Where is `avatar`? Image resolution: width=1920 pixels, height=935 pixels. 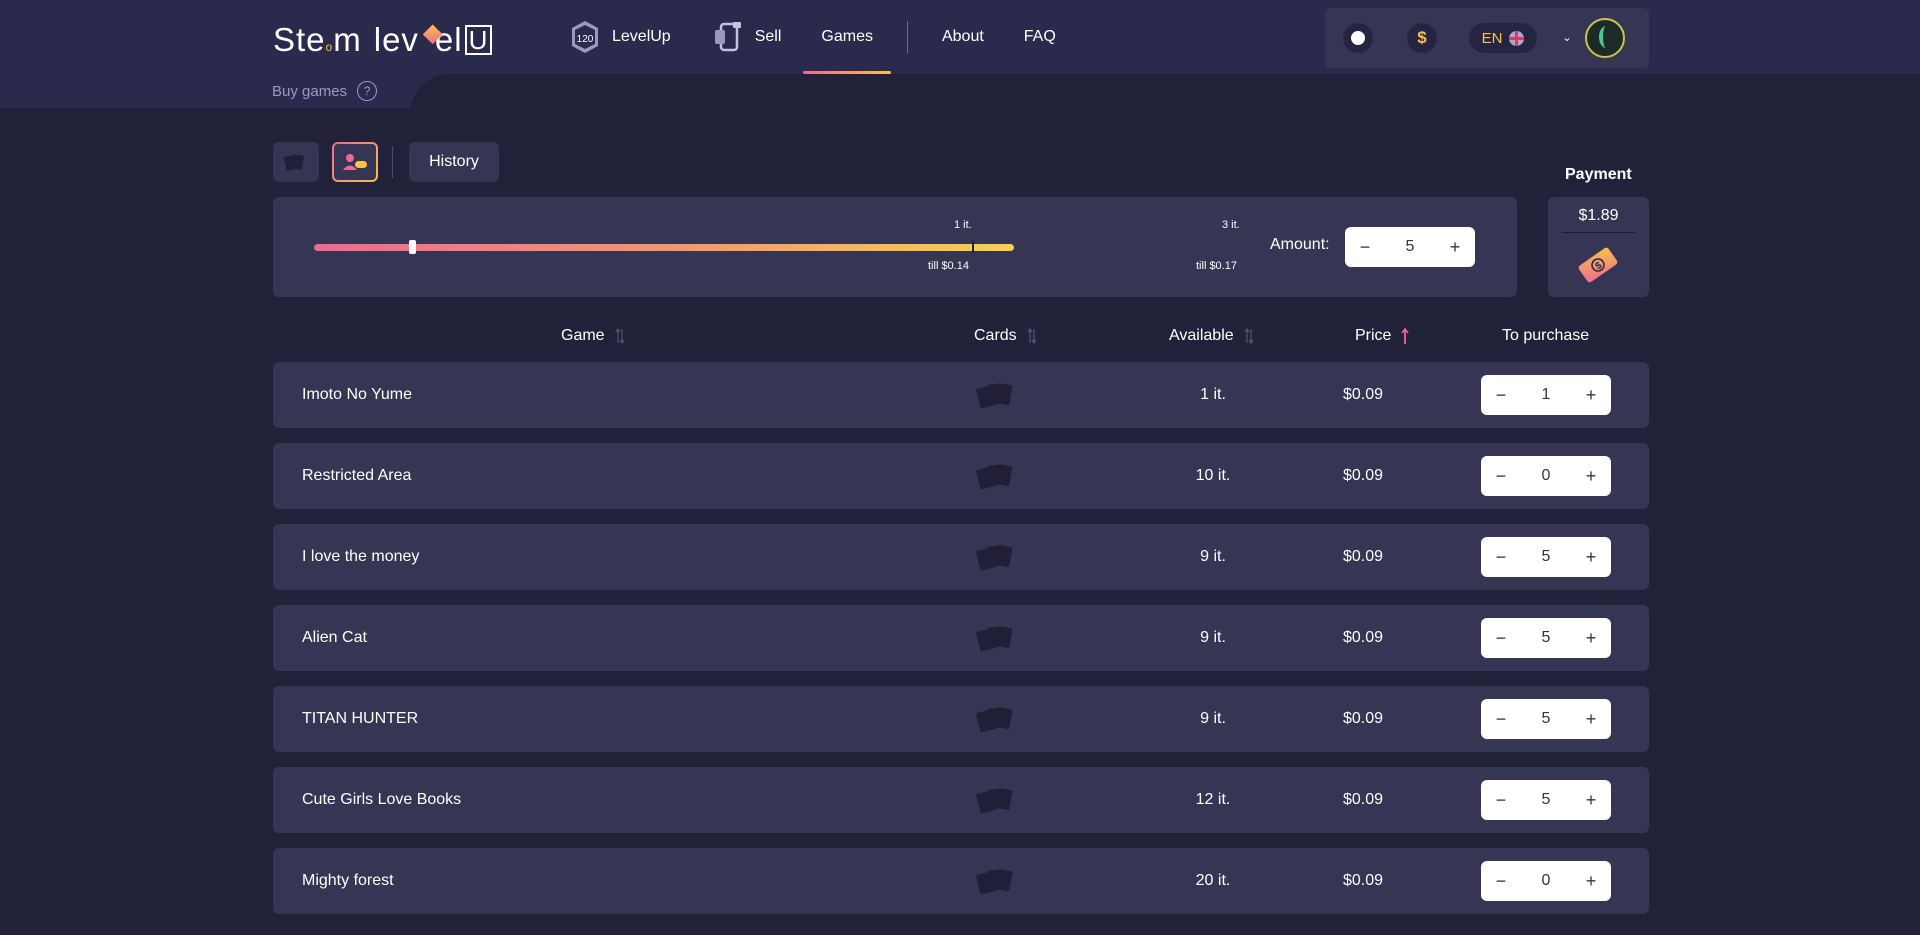 avatar is located at coordinates (1605, 38).